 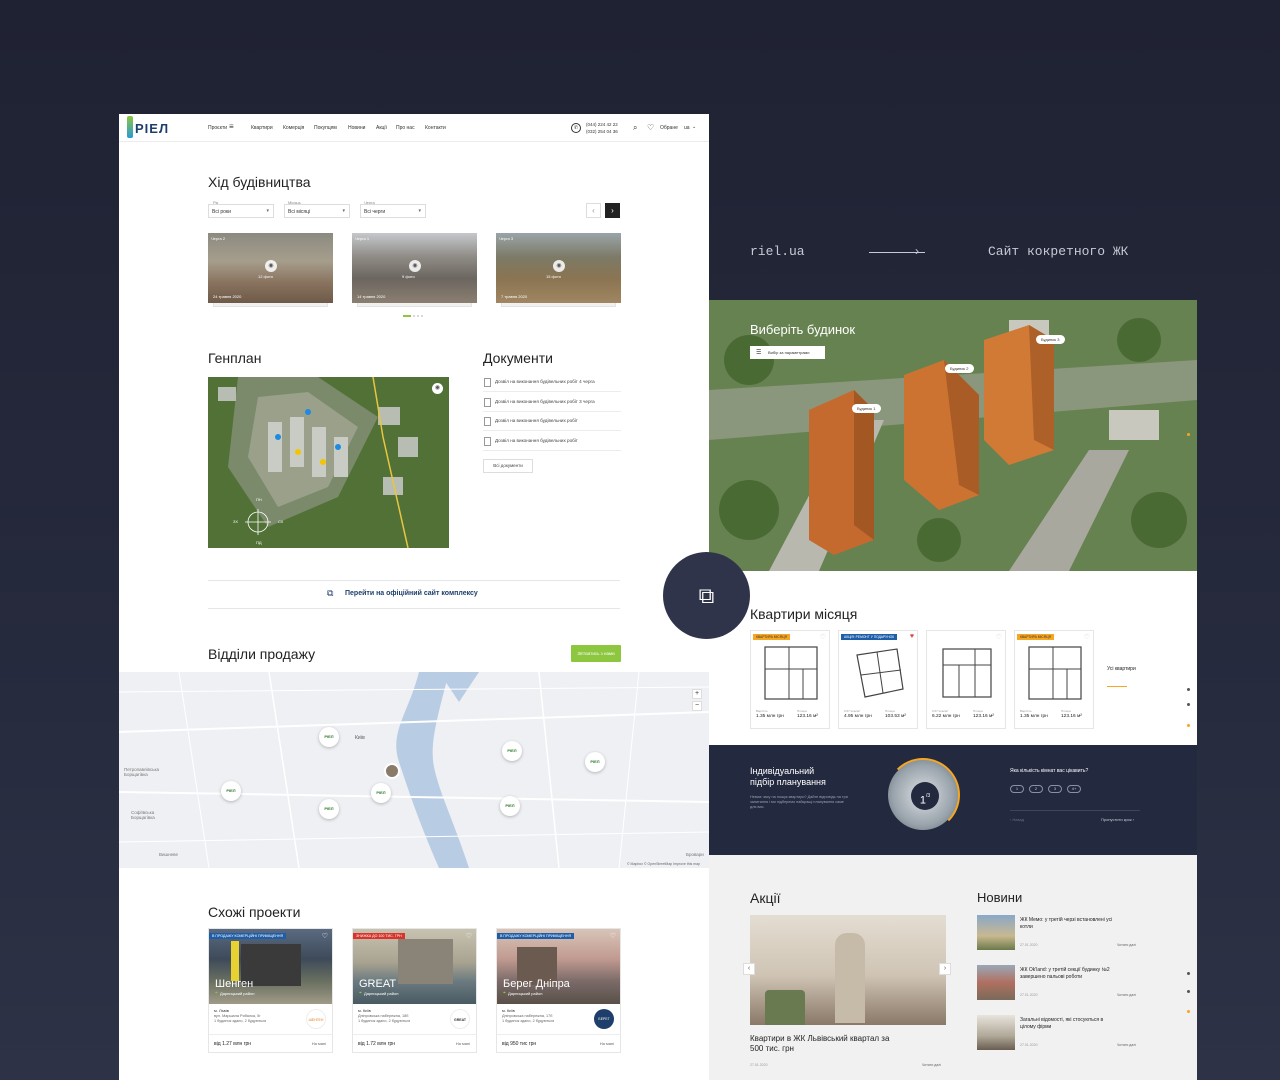 I want to click on all-documents-button: Всі документи, so click(x=508, y=466).